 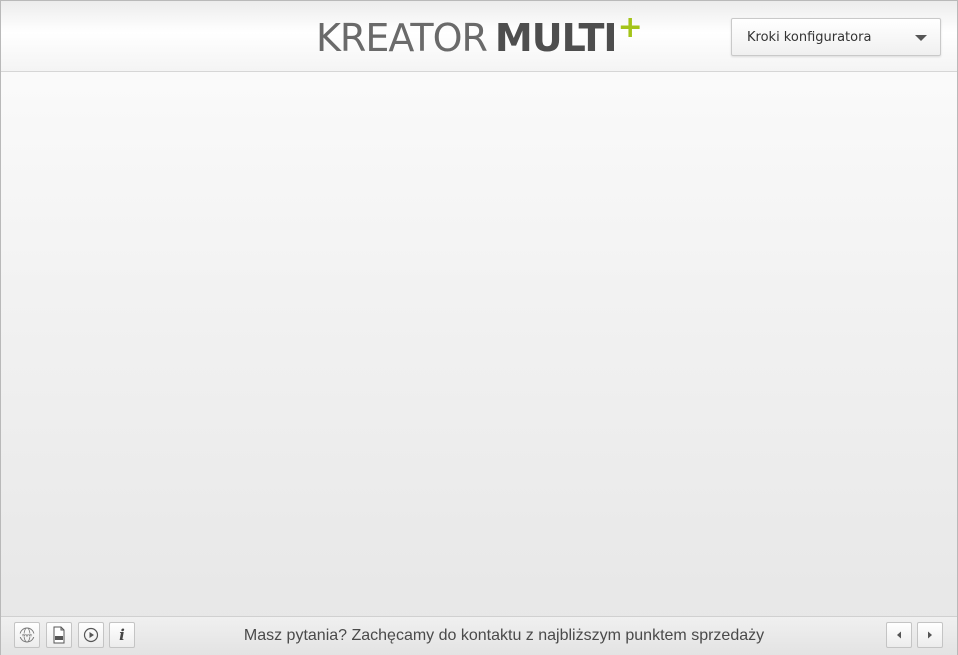 I want to click on logo-plus-sign: +, so click(x=630, y=27).